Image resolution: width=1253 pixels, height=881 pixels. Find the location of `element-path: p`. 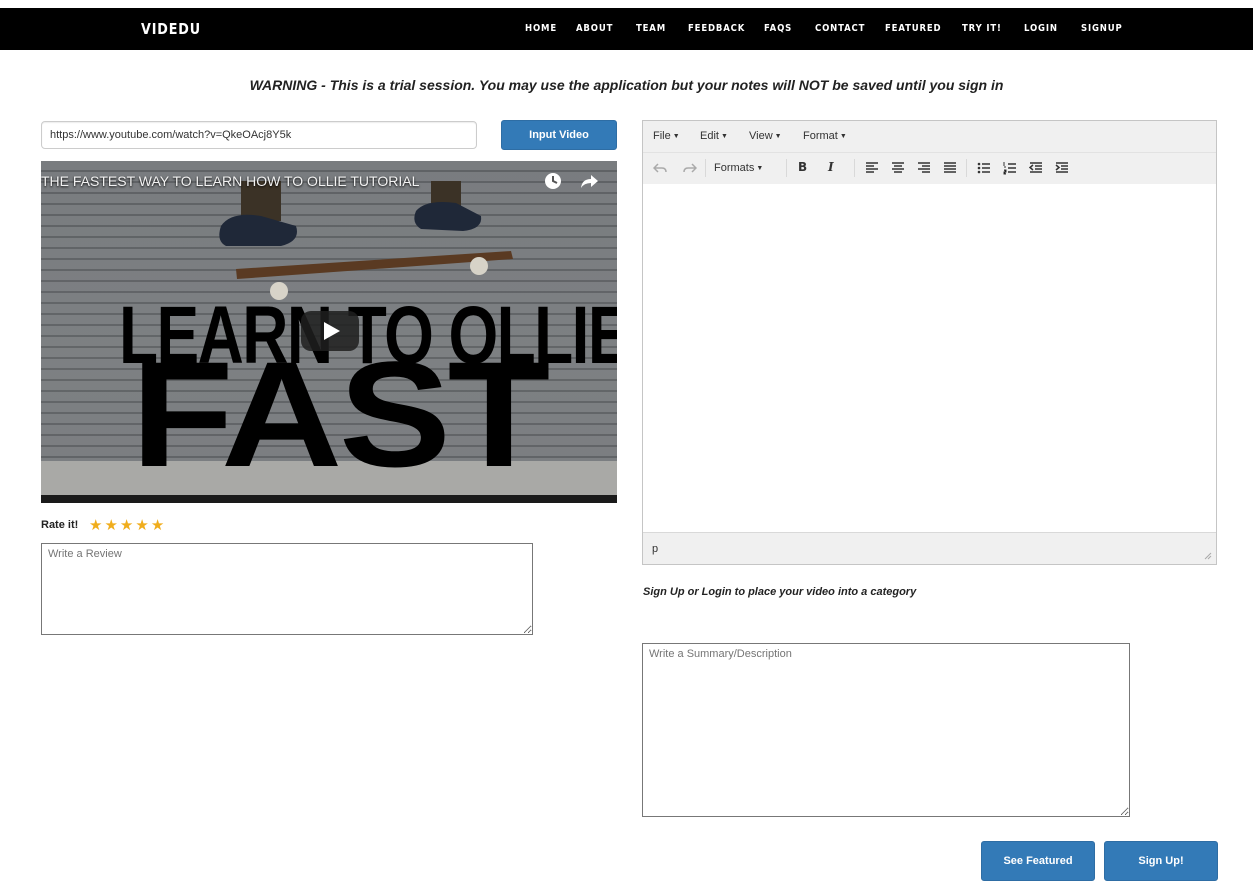

element-path: p is located at coordinates (655, 549).